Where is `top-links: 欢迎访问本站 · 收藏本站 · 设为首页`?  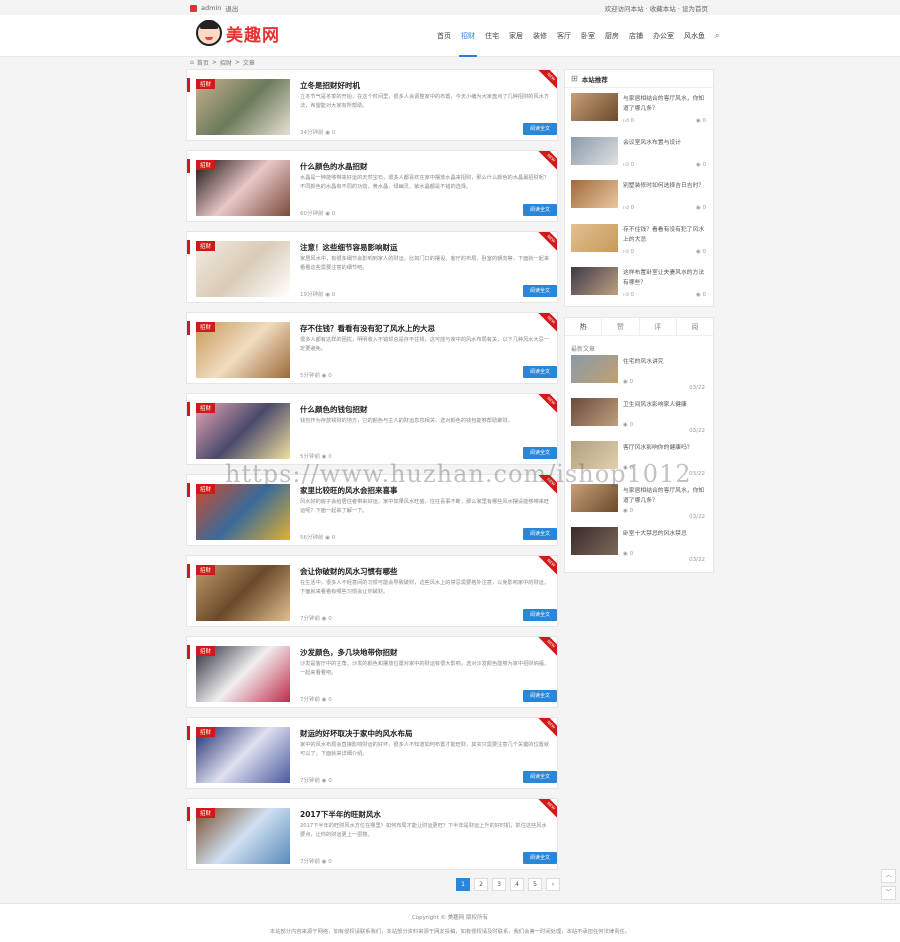 top-links: 欢迎访问本站 · 收藏本站 · 设为首页 is located at coordinates (656, 8).